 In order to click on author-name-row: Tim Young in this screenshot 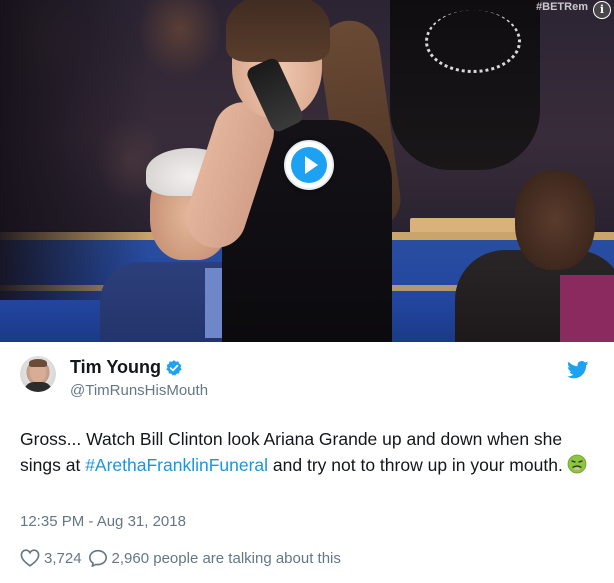, I will do `click(126, 367)`.